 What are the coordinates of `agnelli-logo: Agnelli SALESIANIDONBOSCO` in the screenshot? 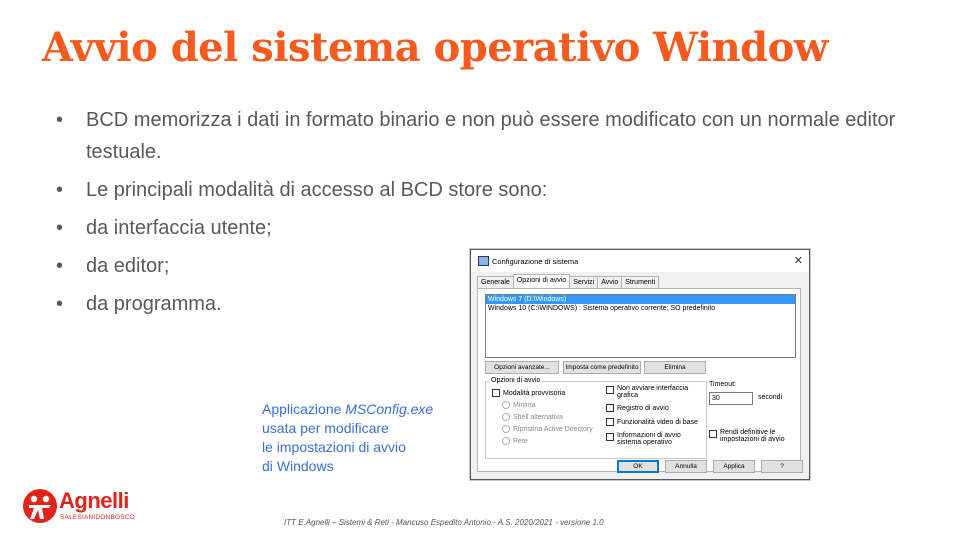 It's located at (97, 508).